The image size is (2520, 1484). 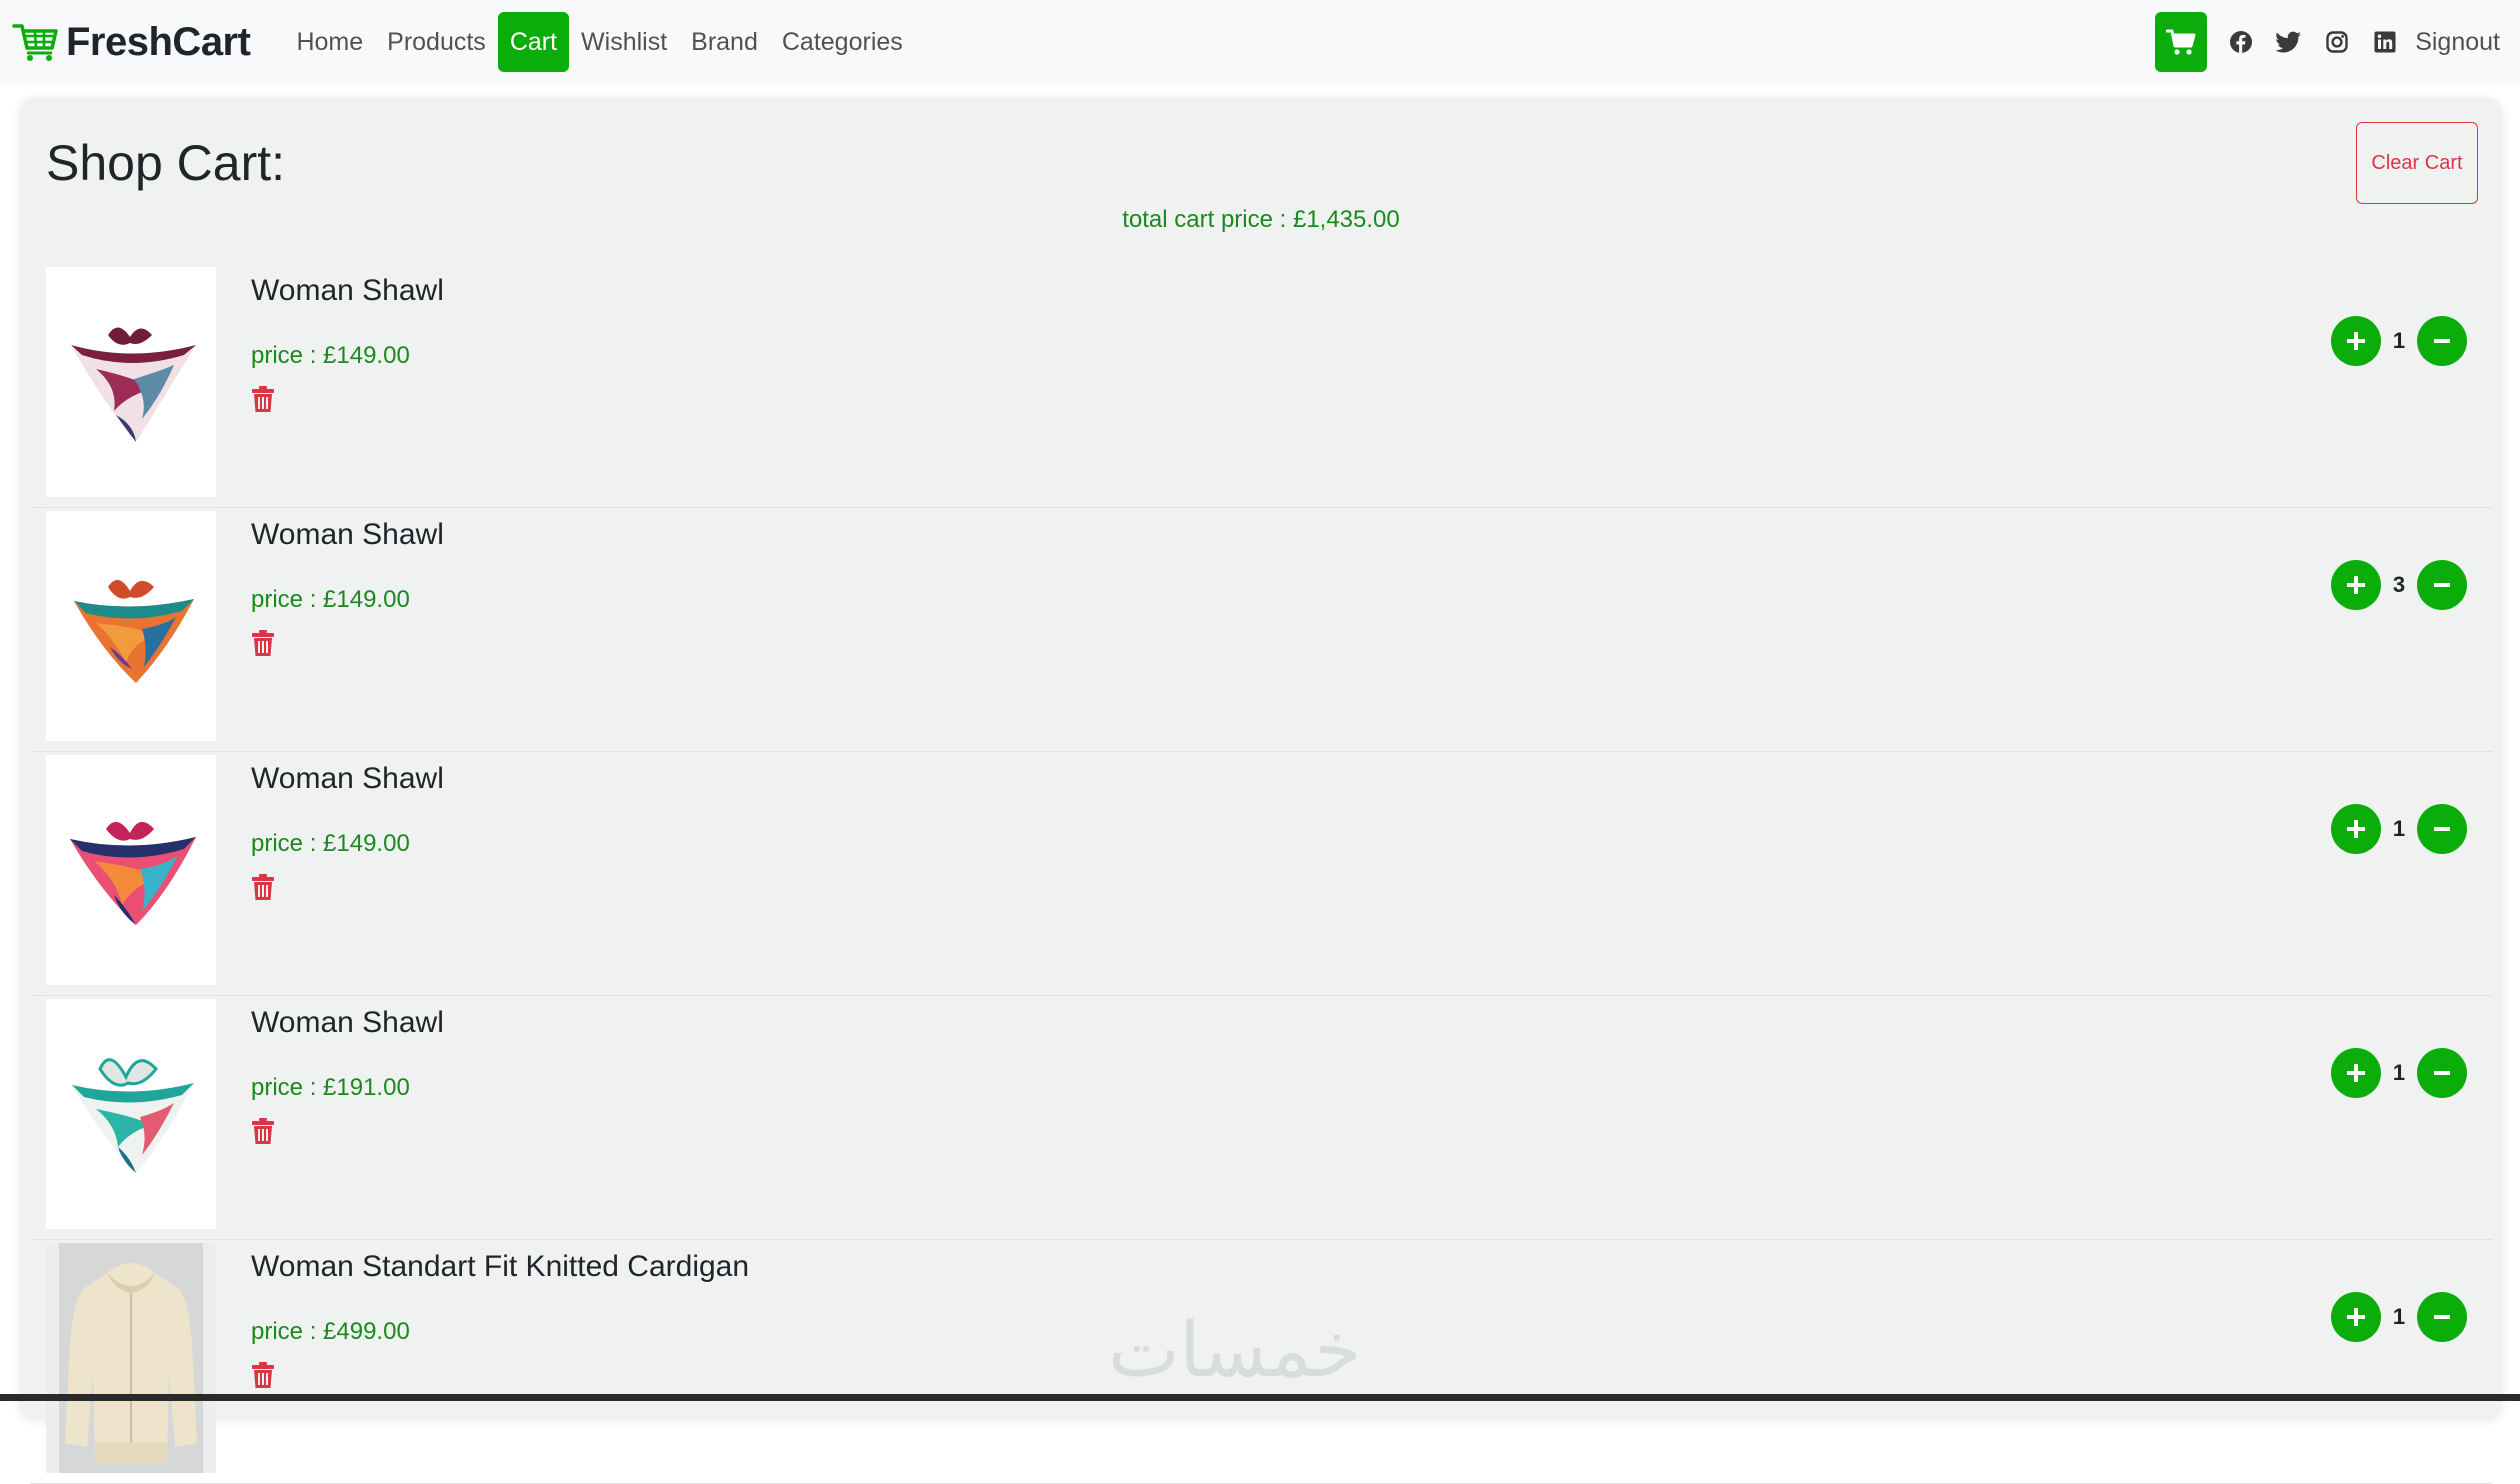 I want to click on cart-button, so click(x=2181, y=42).